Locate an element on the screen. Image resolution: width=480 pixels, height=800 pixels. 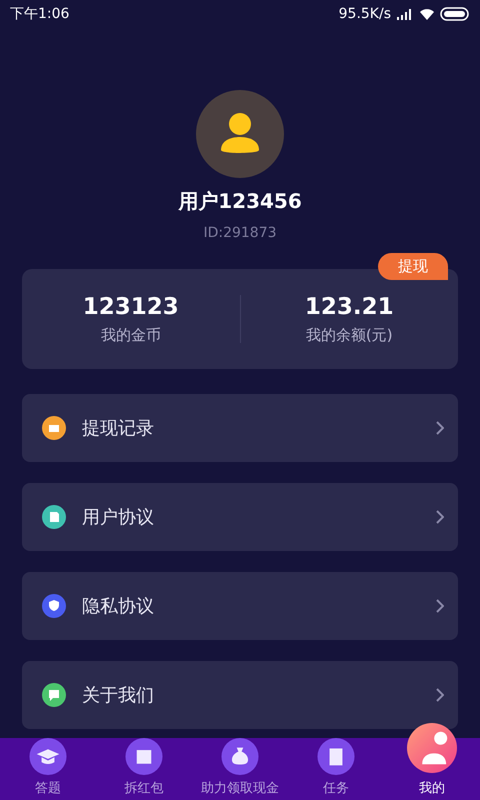
status-time: 下午1:06 is located at coordinates (40, 14).